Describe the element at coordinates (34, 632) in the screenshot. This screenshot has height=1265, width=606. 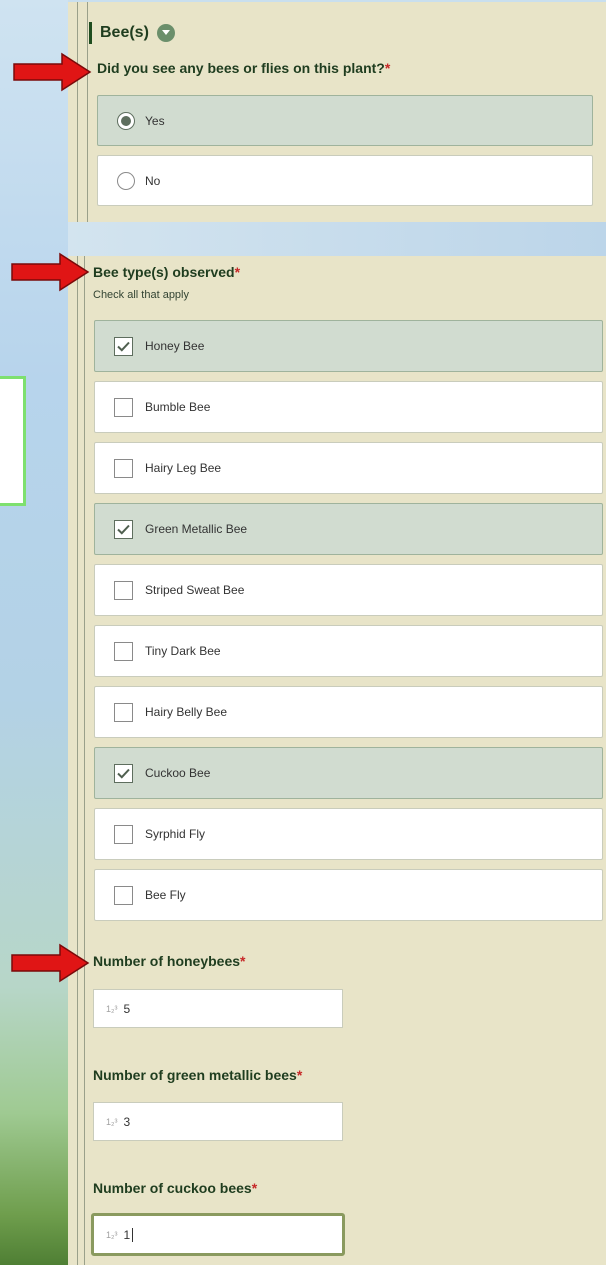
I see `background-image` at that location.